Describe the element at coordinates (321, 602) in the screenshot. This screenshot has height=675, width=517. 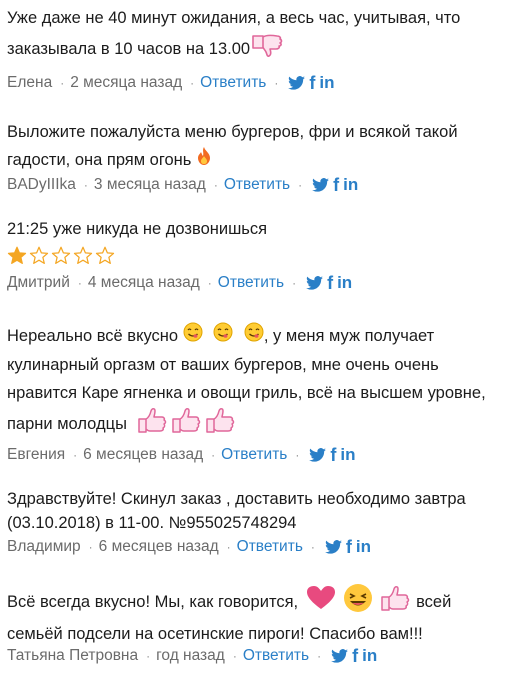
I see `heart-icon` at that location.